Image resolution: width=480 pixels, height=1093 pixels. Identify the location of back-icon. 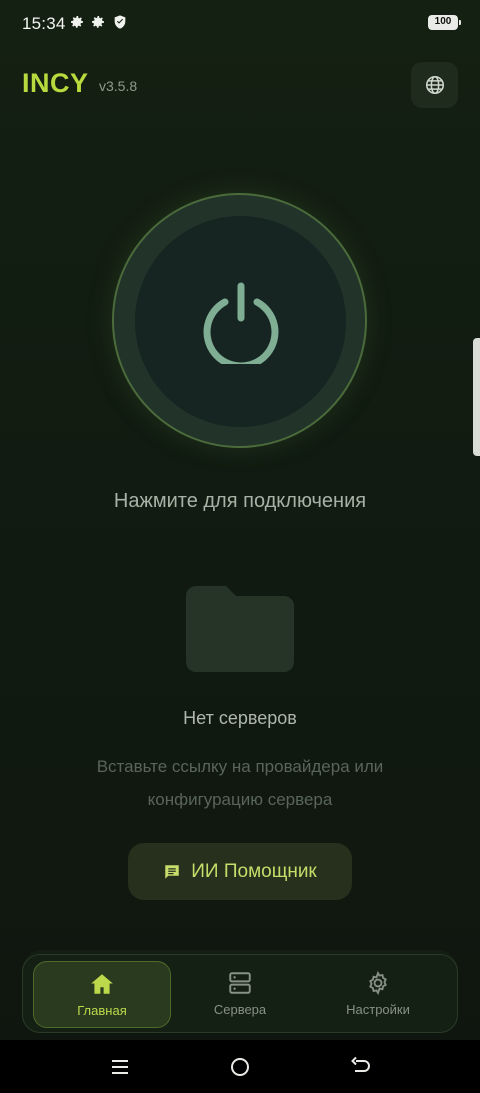
(361, 1067).